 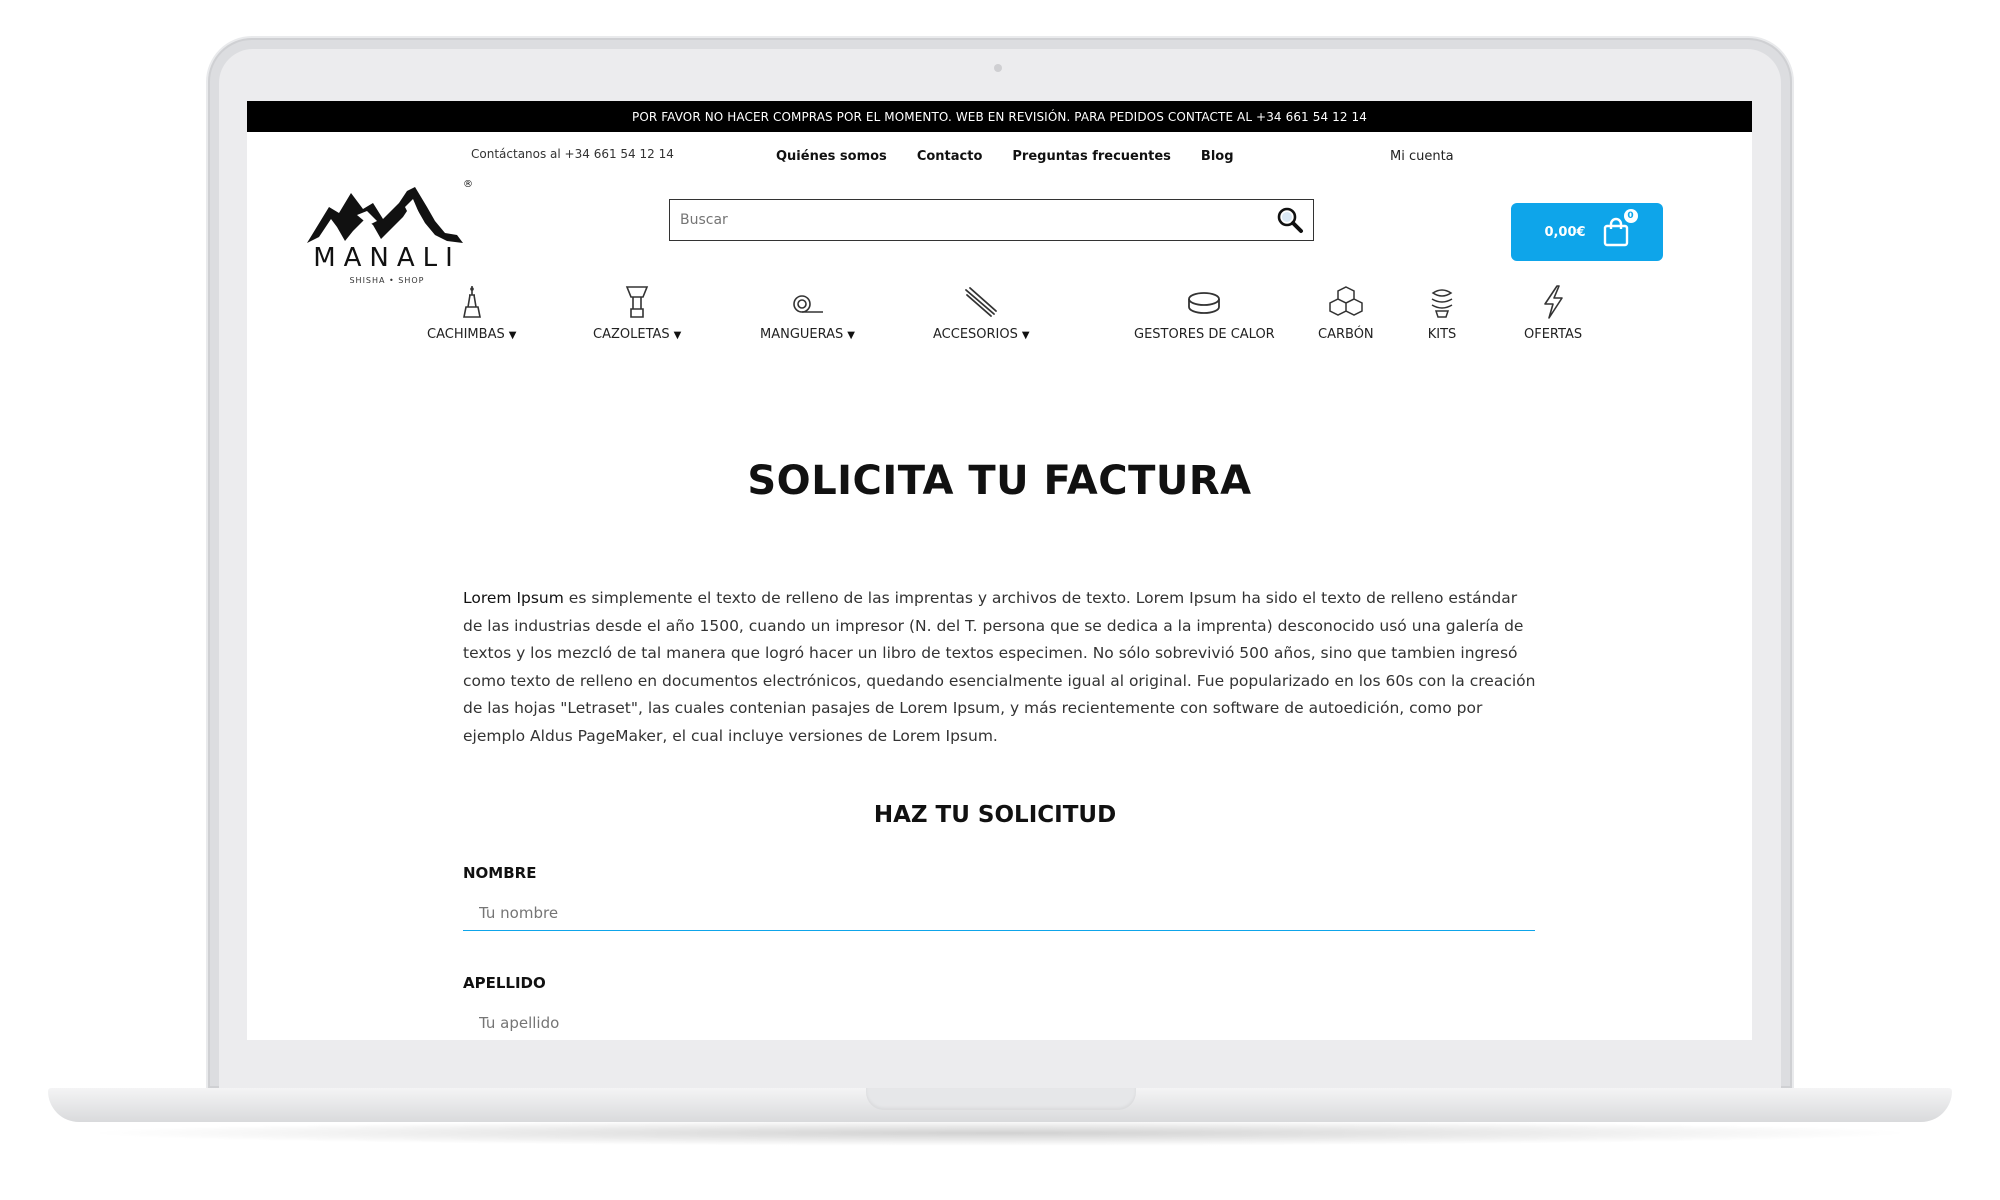 I want to click on laptop-shadow, so click(x=1000, y=1133).